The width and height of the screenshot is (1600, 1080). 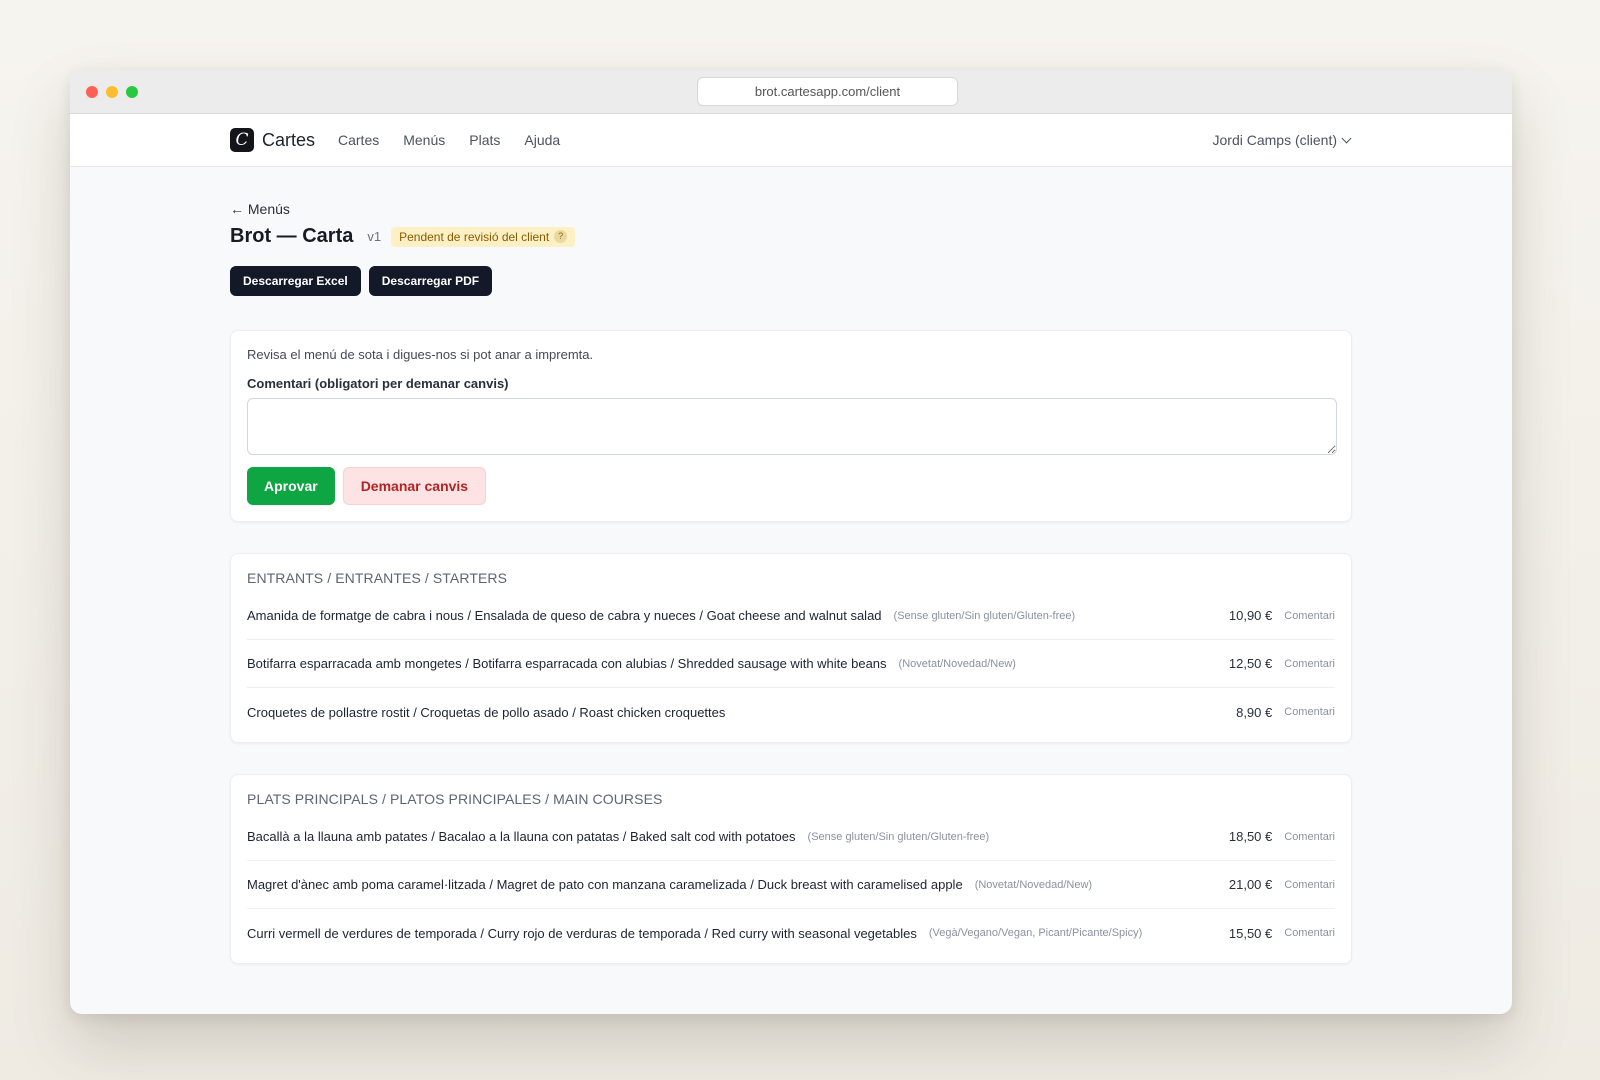 I want to click on status-badge-text: Pendent de revisió del client, so click(x=474, y=236).